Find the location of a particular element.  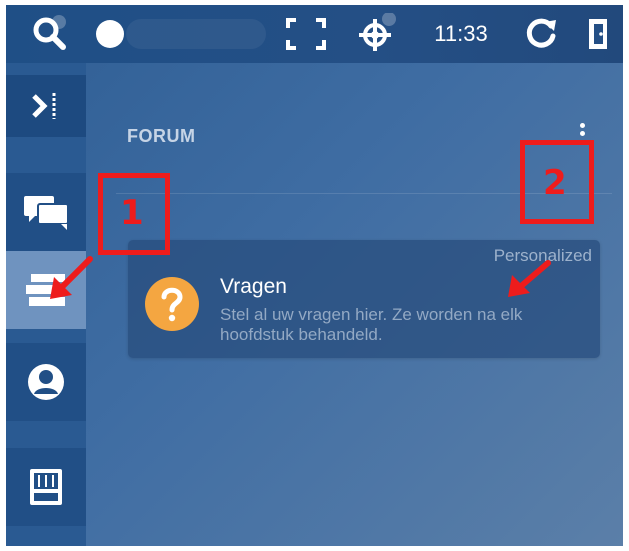

annotation-label-1: 1 is located at coordinates (132, 213).